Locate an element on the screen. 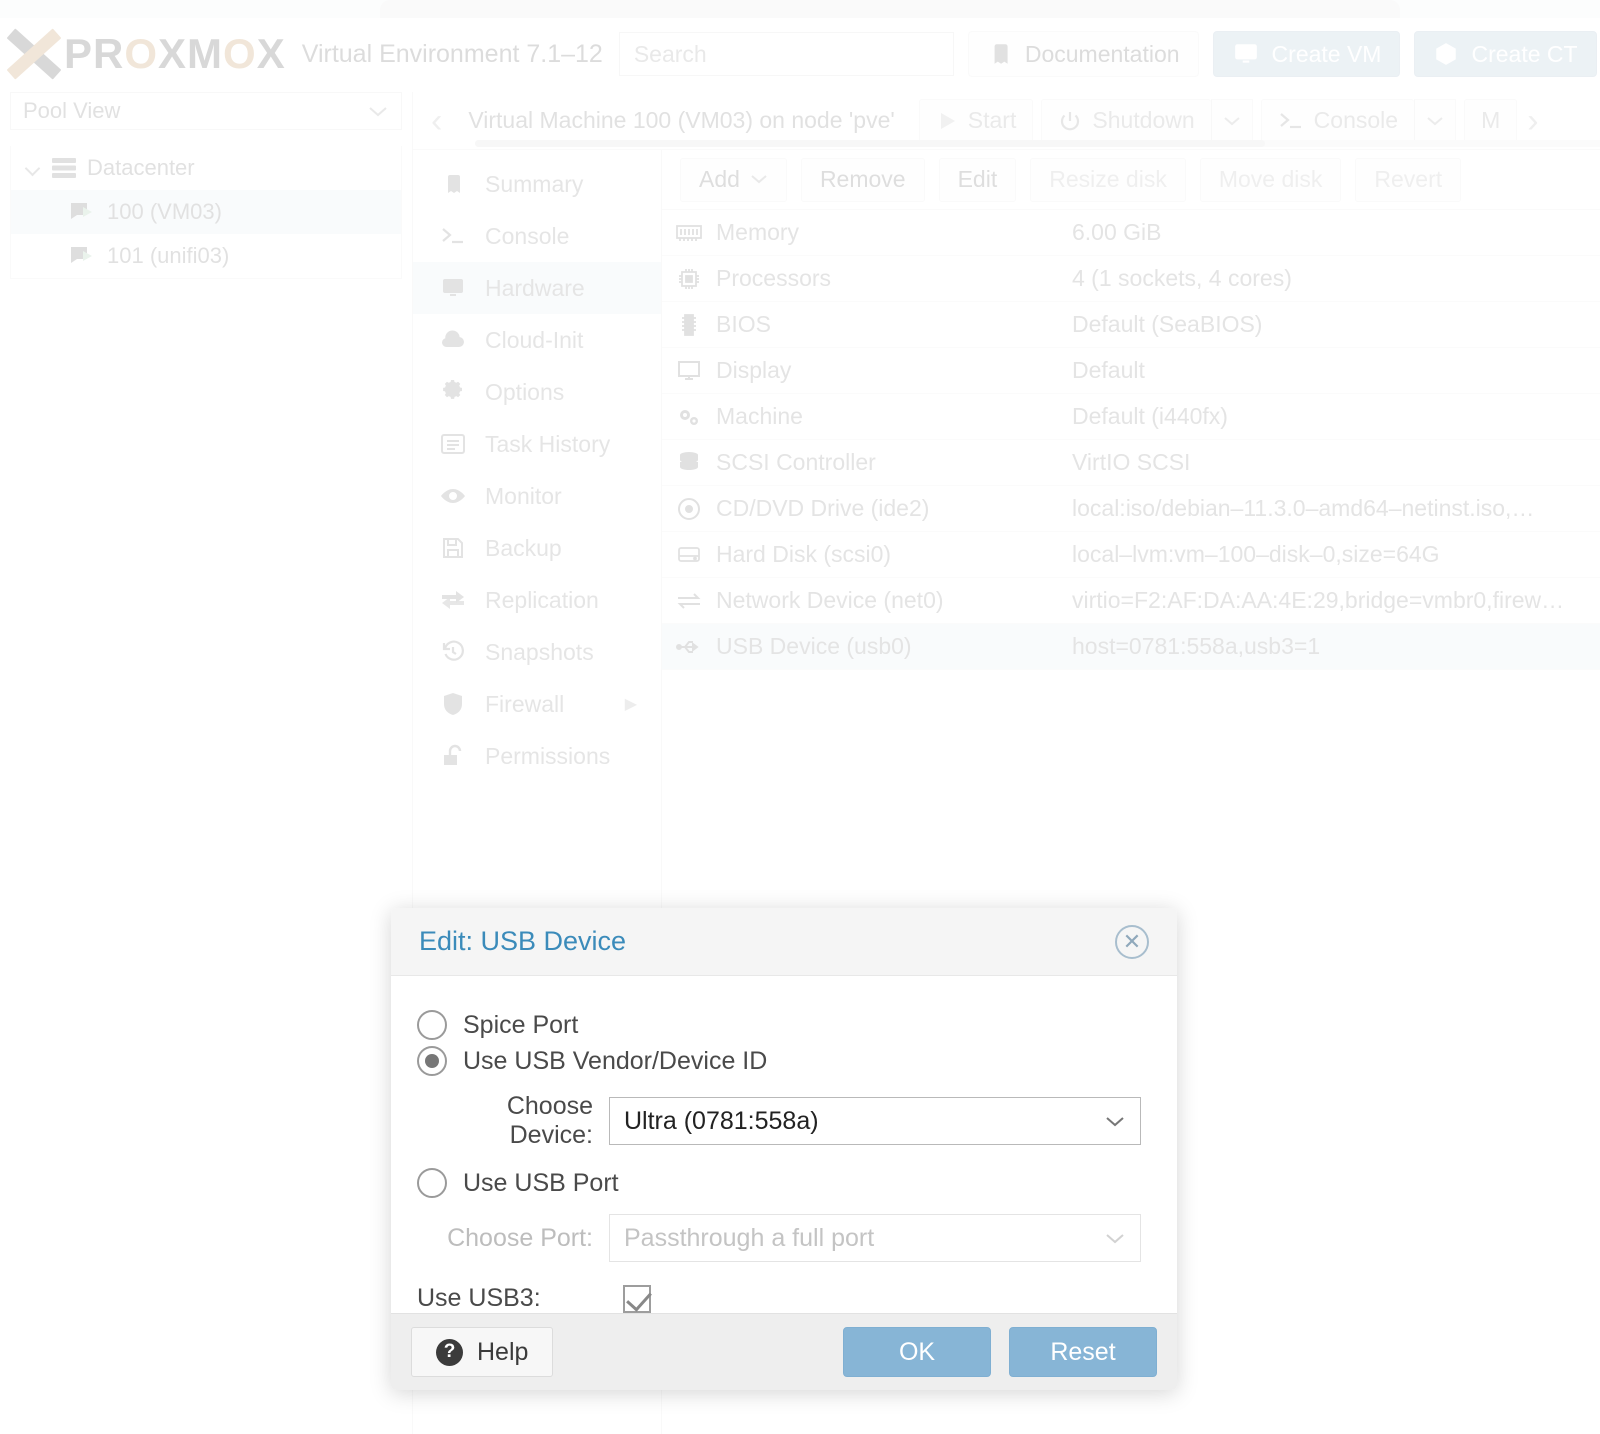 The height and width of the screenshot is (1434, 1600). vm-nav-firewall: Firewall ▶ is located at coordinates (537, 704).